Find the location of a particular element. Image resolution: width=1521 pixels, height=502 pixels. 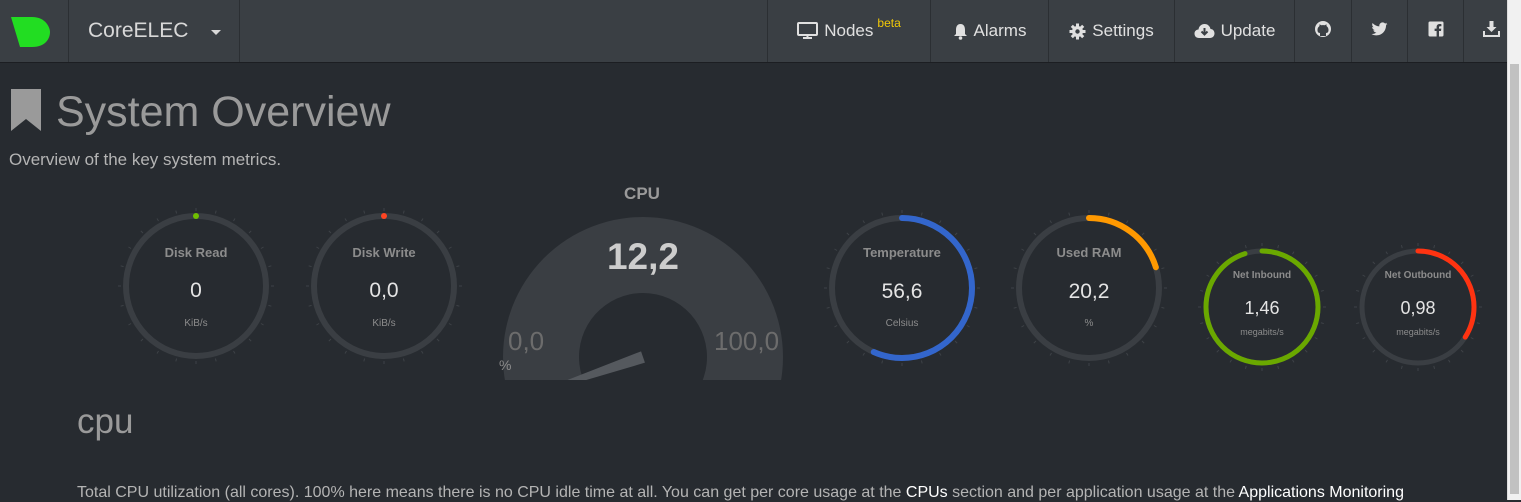

used-ram-gauge: Used RAM 20,2 % is located at coordinates (1089, 288).